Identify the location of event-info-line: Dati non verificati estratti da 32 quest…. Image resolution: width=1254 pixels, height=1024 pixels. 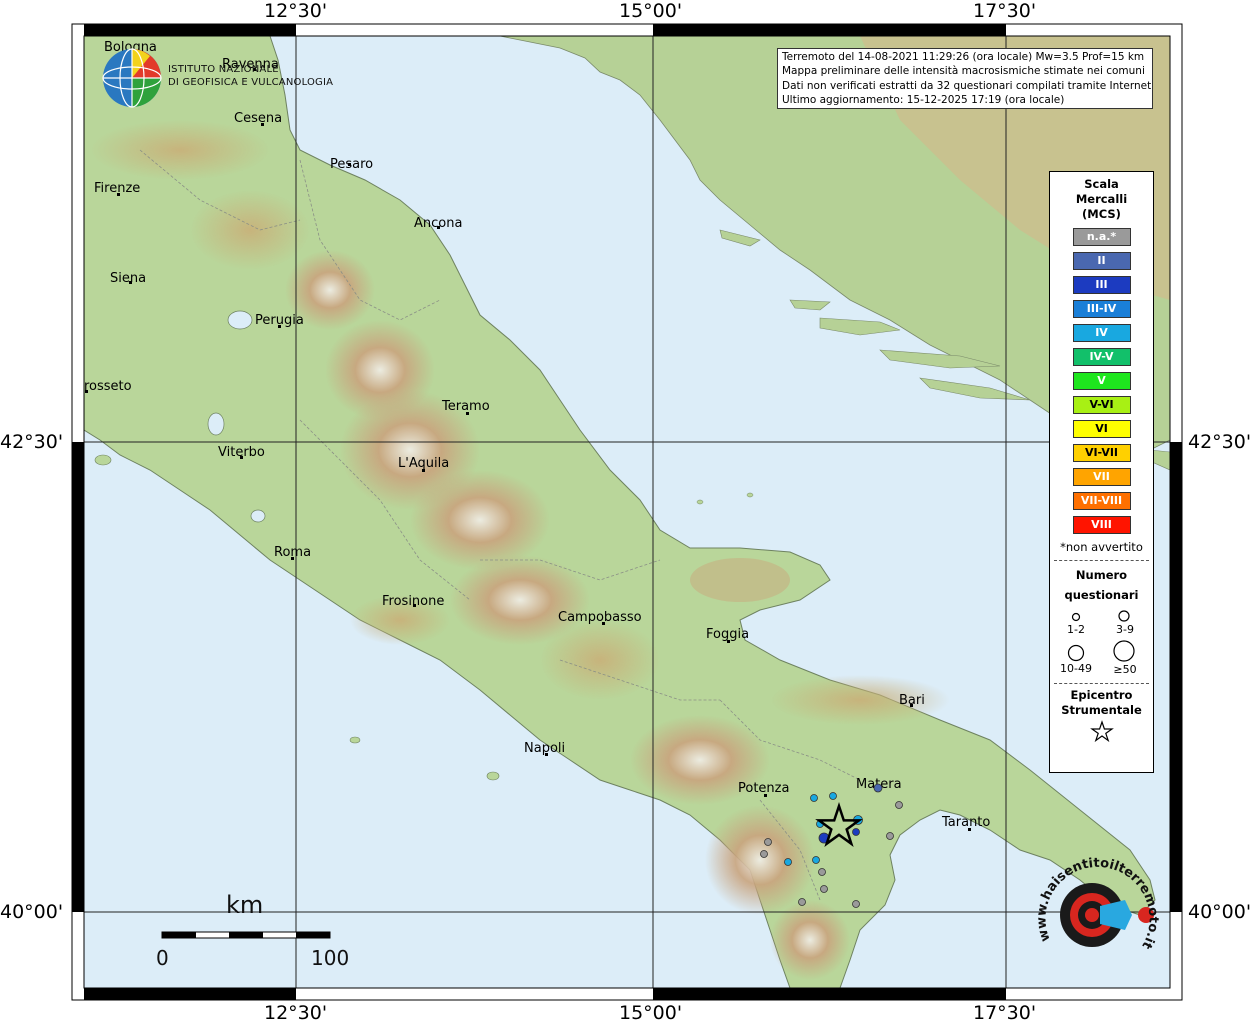
(967, 85).